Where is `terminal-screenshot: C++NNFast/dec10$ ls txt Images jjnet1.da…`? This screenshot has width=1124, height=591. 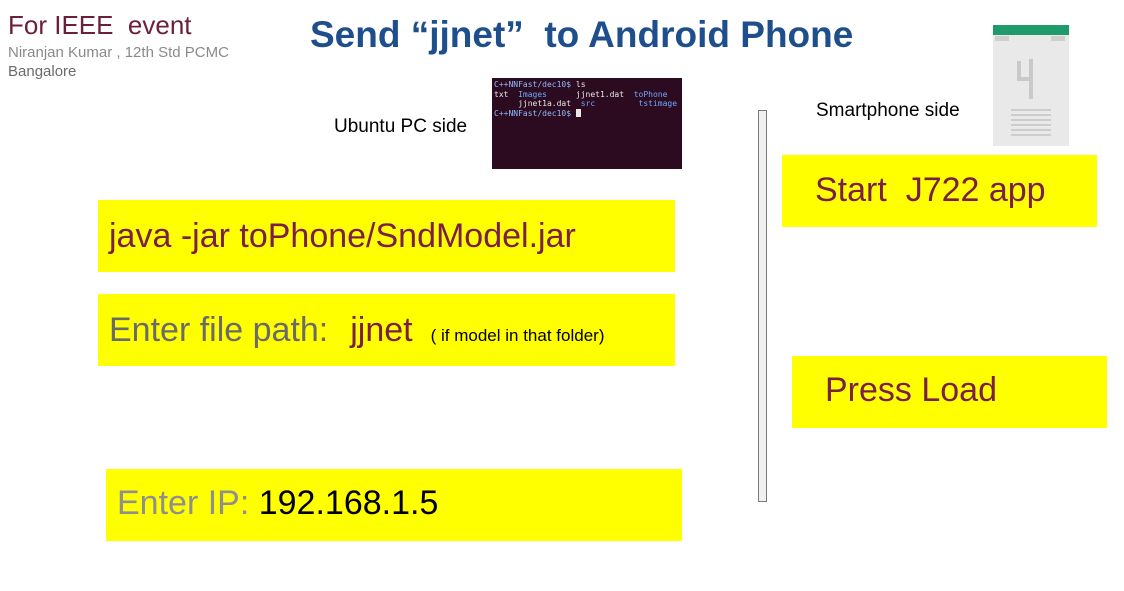 terminal-screenshot: C++NNFast/dec10$ ls txt Images jjnet1.da… is located at coordinates (587, 123).